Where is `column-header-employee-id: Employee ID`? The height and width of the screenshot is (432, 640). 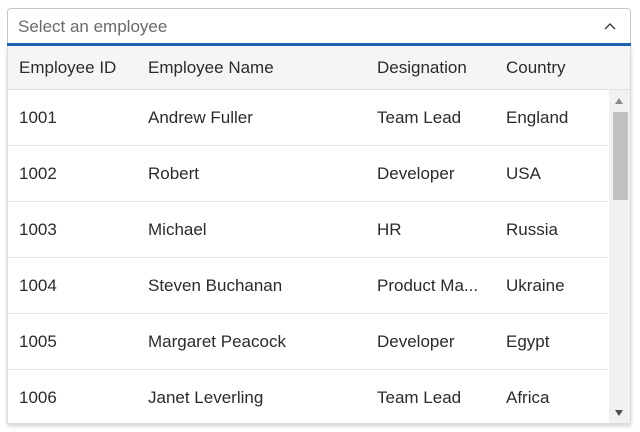 column-header-employee-id: Employee ID is located at coordinates (79, 67).